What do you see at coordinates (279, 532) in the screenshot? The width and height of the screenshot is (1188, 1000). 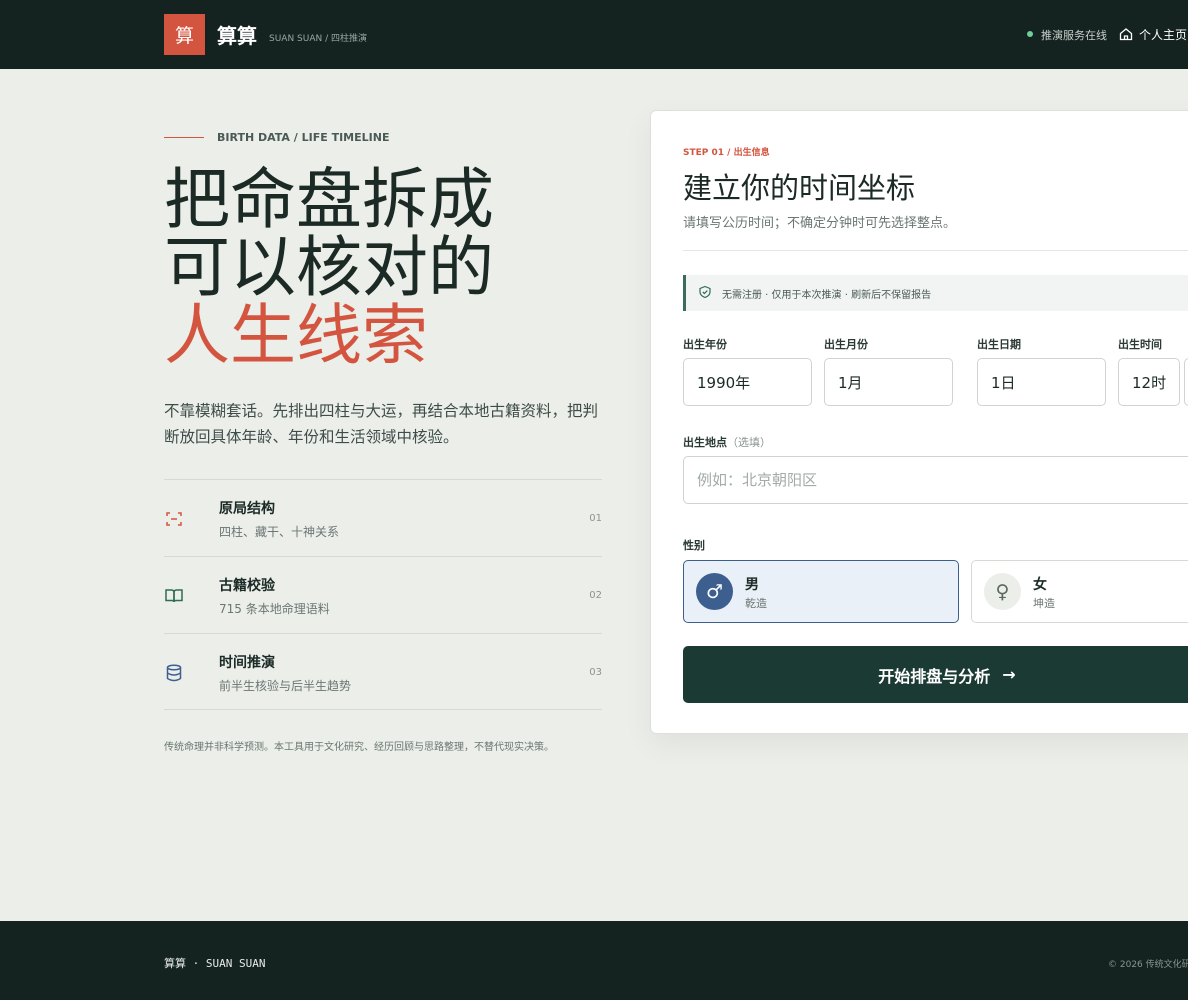 I see `feature-desc: 四柱、藏干、十神关系` at bounding box center [279, 532].